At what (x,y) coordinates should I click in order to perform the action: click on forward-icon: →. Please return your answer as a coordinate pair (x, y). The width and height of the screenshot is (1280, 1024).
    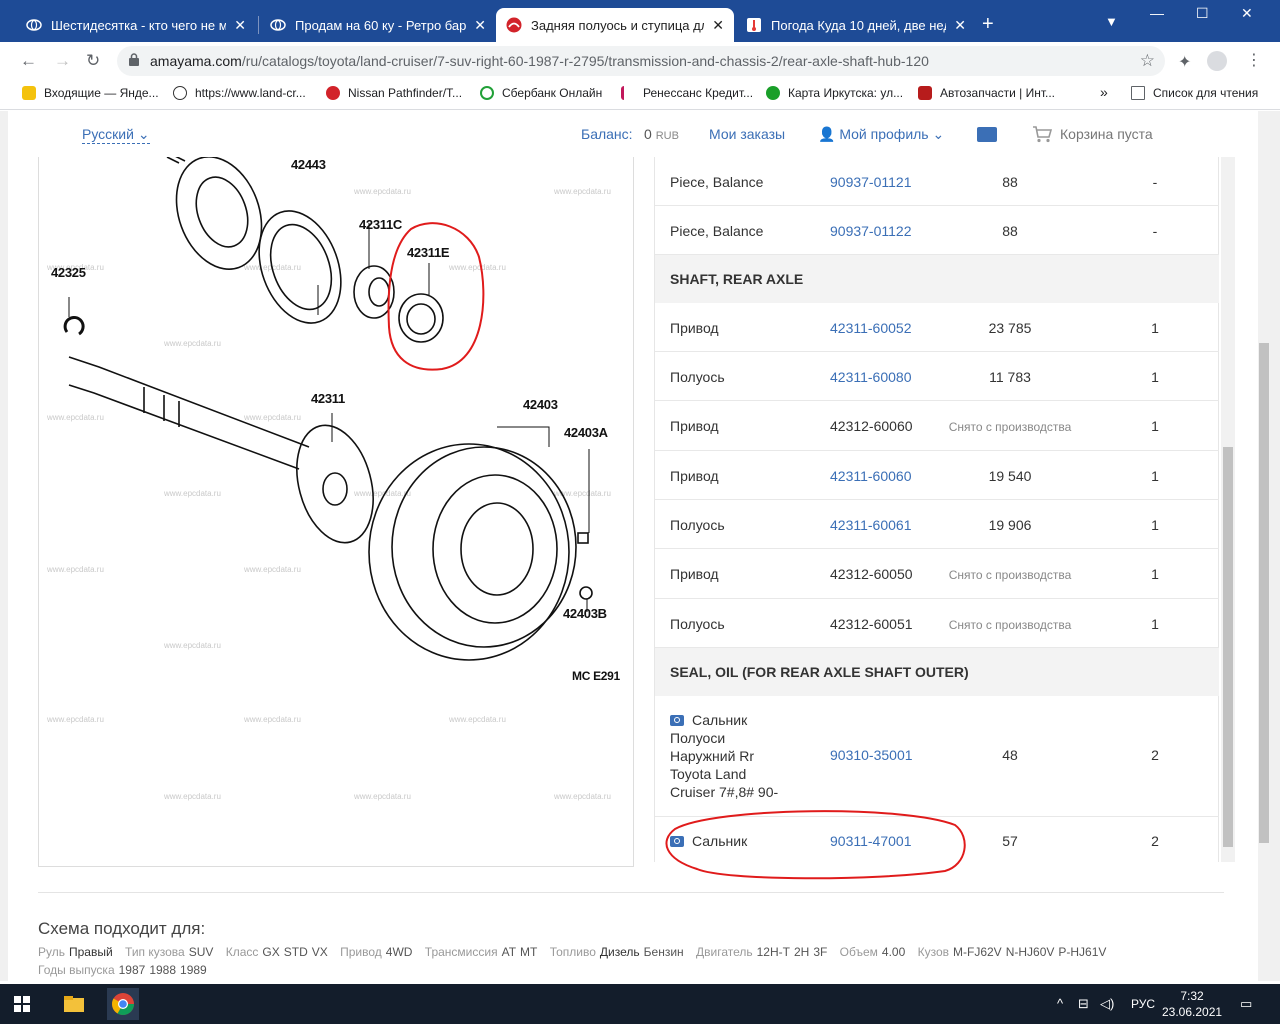
    Looking at the image, I should click on (62, 61).